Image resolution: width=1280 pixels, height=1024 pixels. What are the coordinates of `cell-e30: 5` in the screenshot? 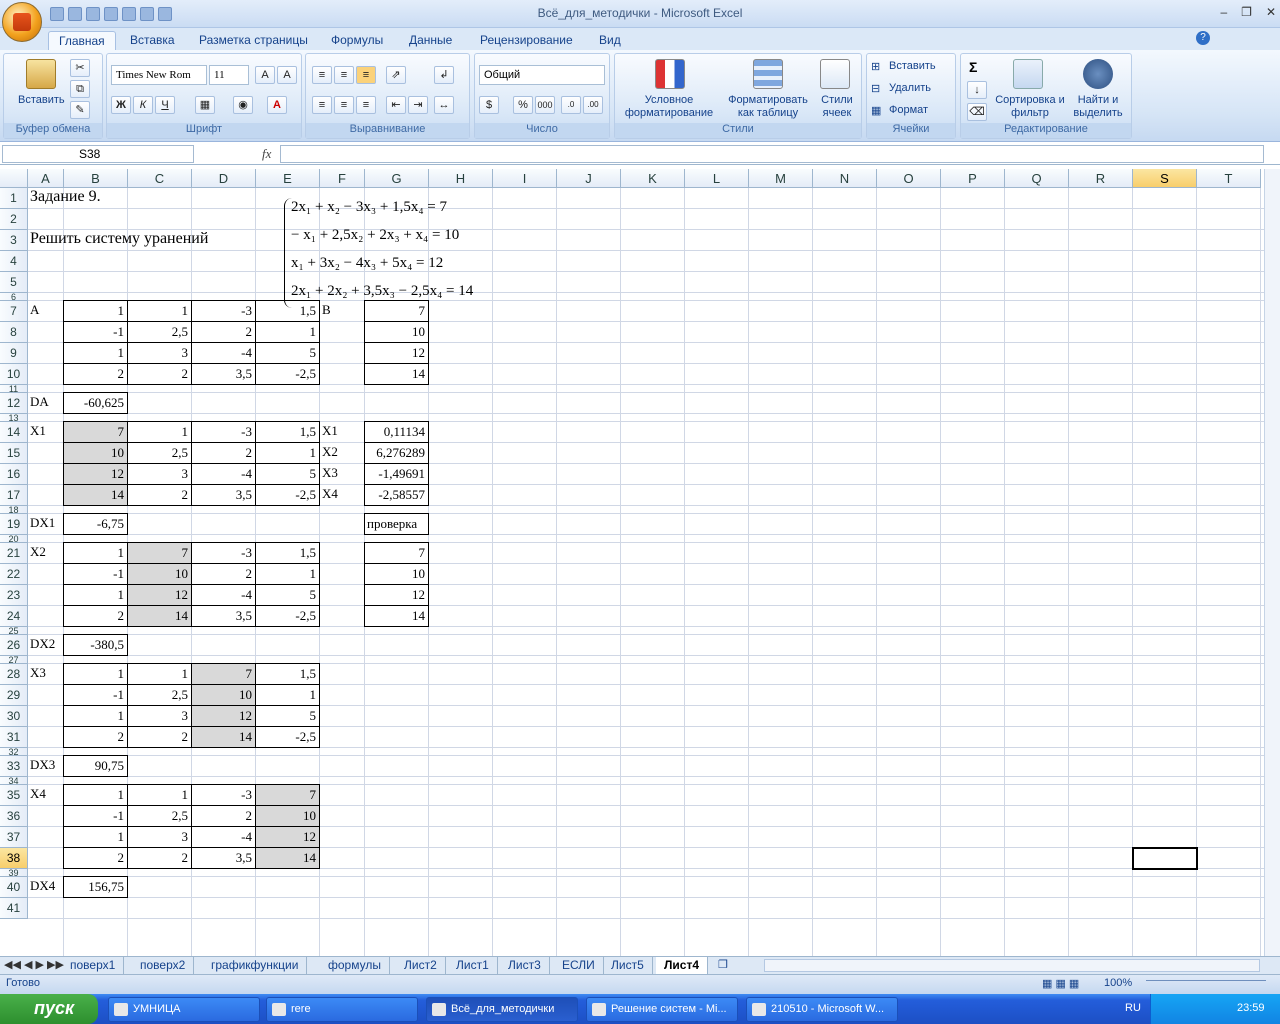 It's located at (287, 716).